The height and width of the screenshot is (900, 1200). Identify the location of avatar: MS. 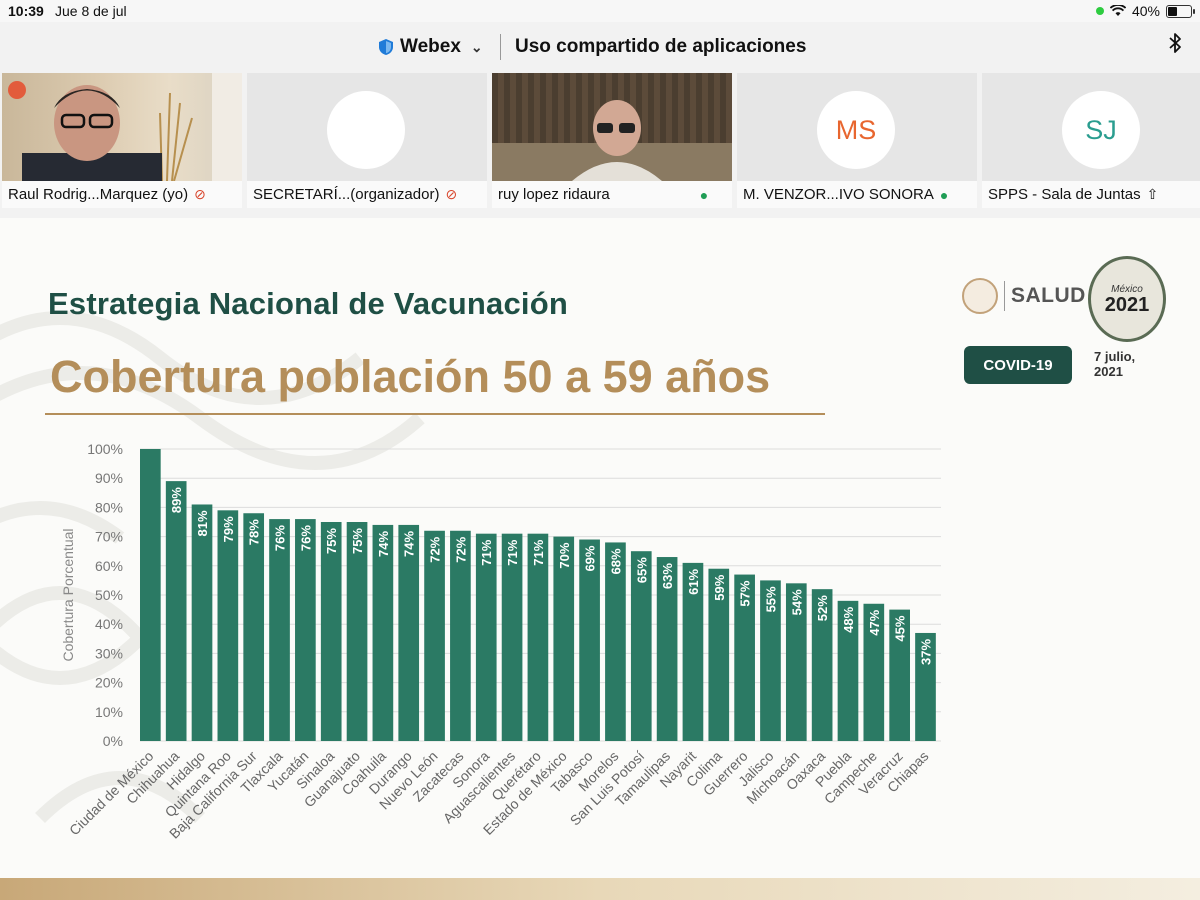
(856, 130).